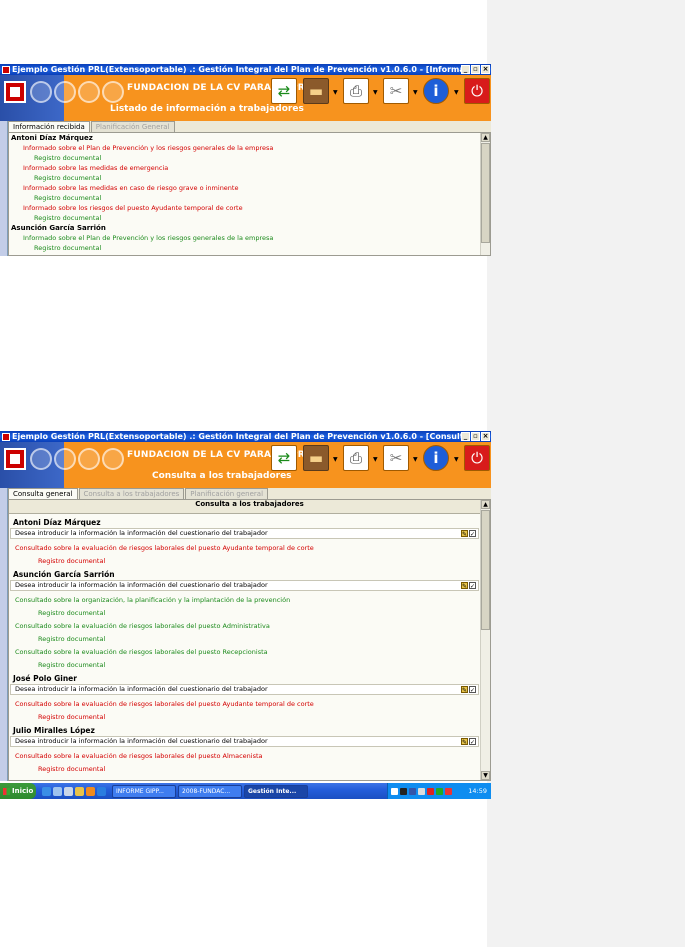  I want to click on tab-planificacion-general: Planificación general, so click(227, 493).